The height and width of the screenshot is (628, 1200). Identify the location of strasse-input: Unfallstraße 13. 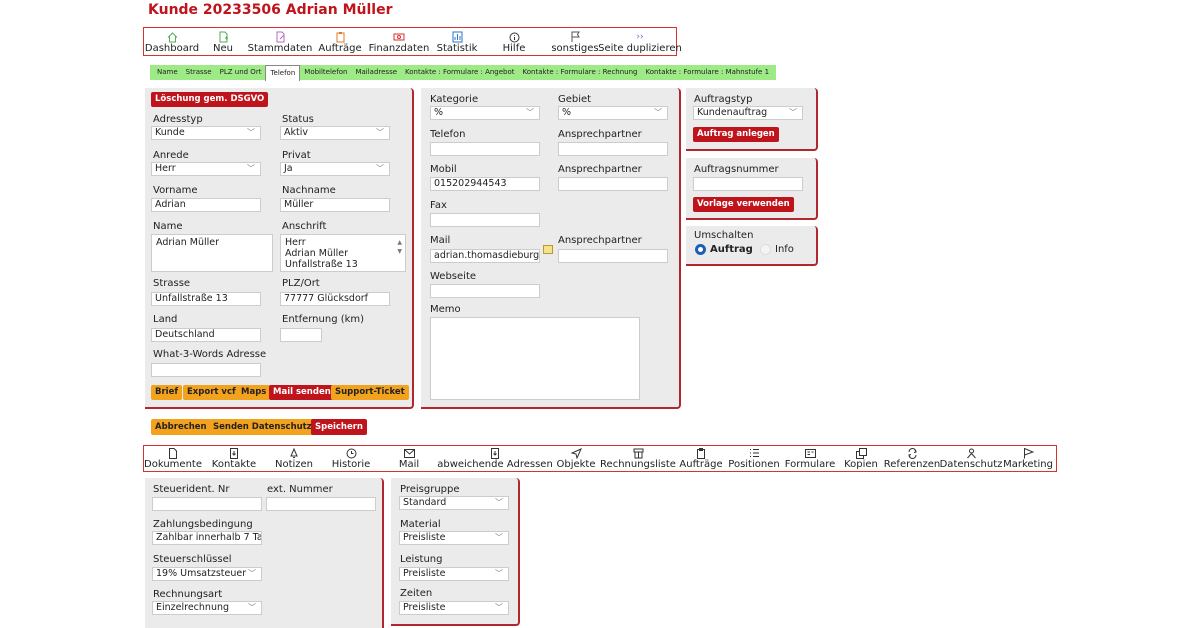
(206, 299).